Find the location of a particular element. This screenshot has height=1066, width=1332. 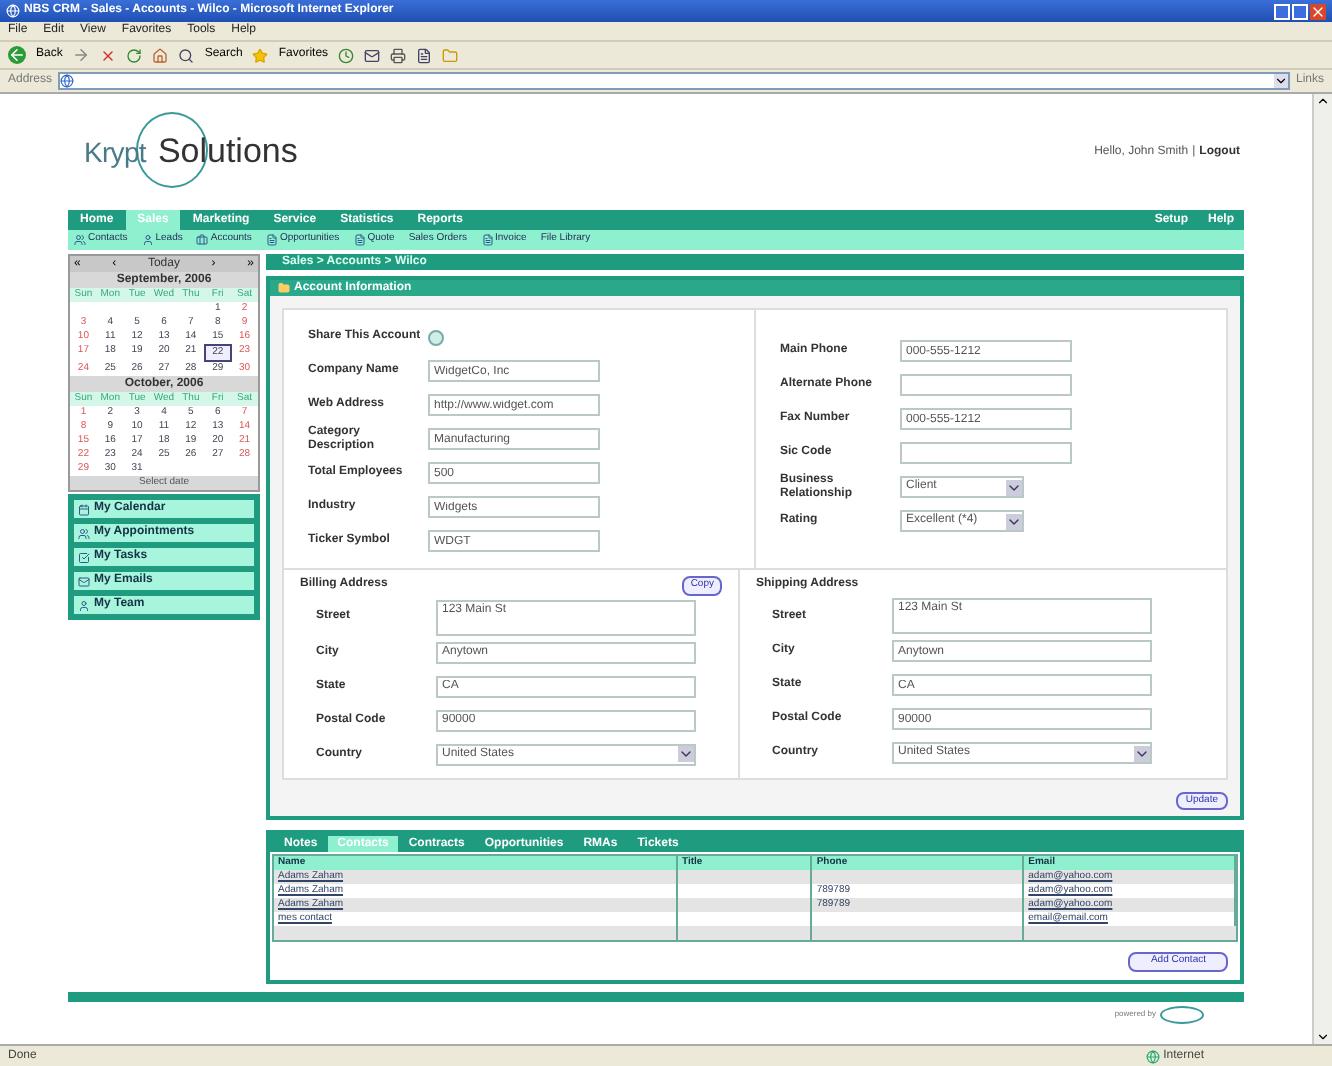

refresh-icon is located at coordinates (134, 55).